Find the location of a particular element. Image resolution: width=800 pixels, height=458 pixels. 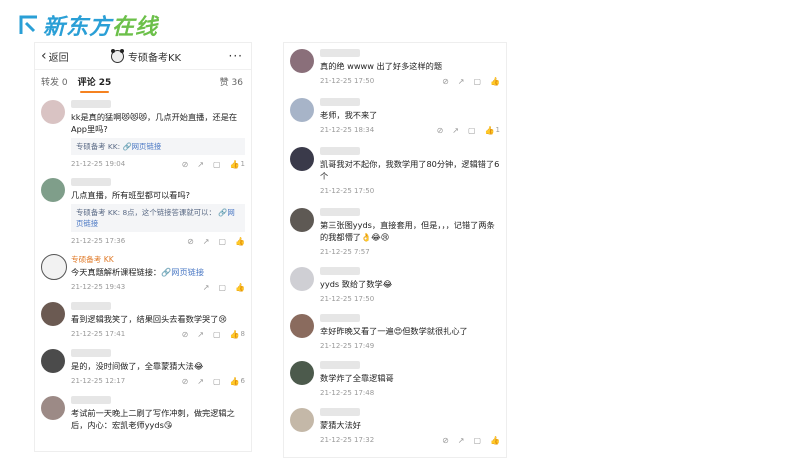

brand-name: 新东方在线 is located at coordinates (100, 25).